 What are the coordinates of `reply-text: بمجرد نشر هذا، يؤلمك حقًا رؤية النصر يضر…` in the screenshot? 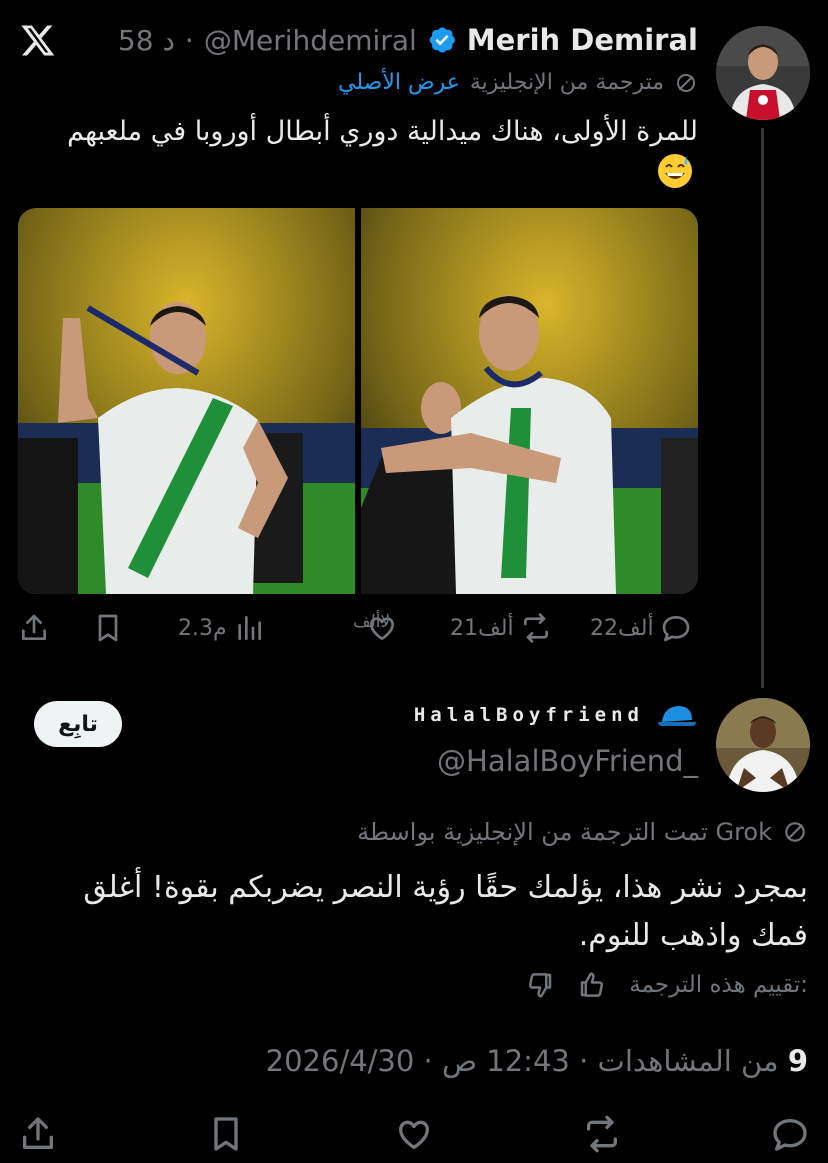 It's located at (445, 911).